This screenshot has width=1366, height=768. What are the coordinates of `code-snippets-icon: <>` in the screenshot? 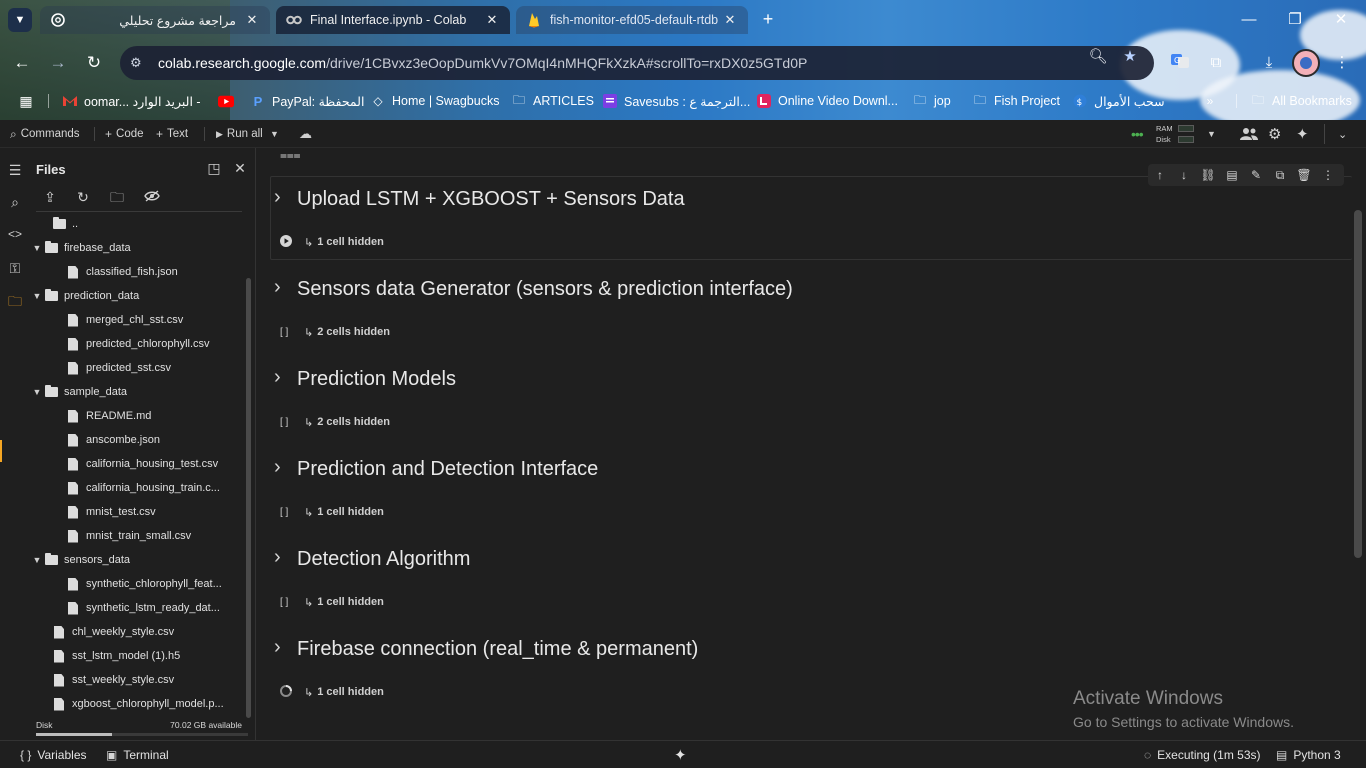 It's located at (15, 234).